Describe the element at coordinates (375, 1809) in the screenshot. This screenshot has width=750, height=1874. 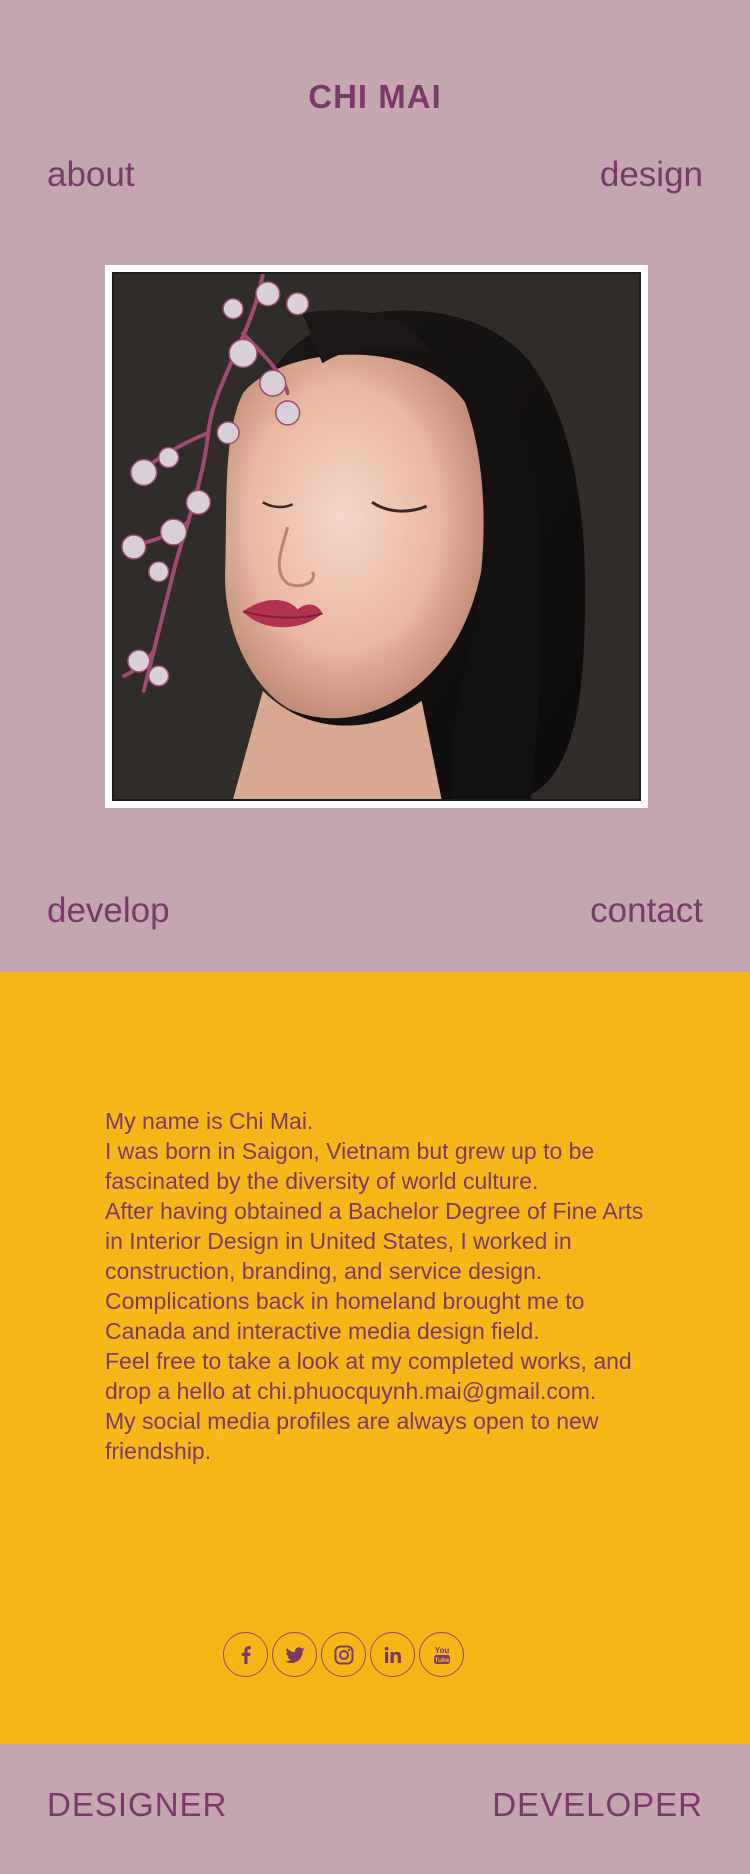
I see `footer: DESIGNER DEVELOPER` at that location.